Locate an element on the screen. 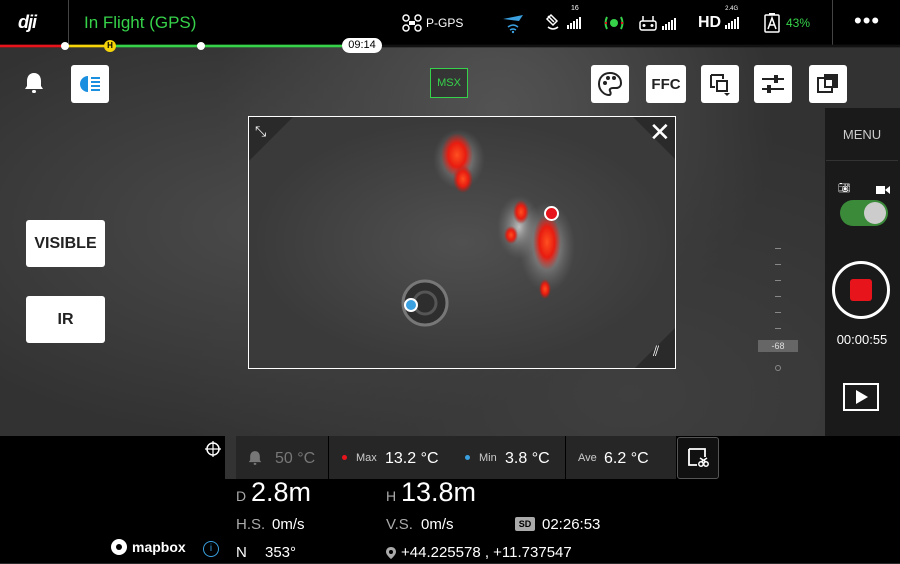 The height and width of the screenshot is (564, 900). battery-level-bar is located at coordinates (450, 46).